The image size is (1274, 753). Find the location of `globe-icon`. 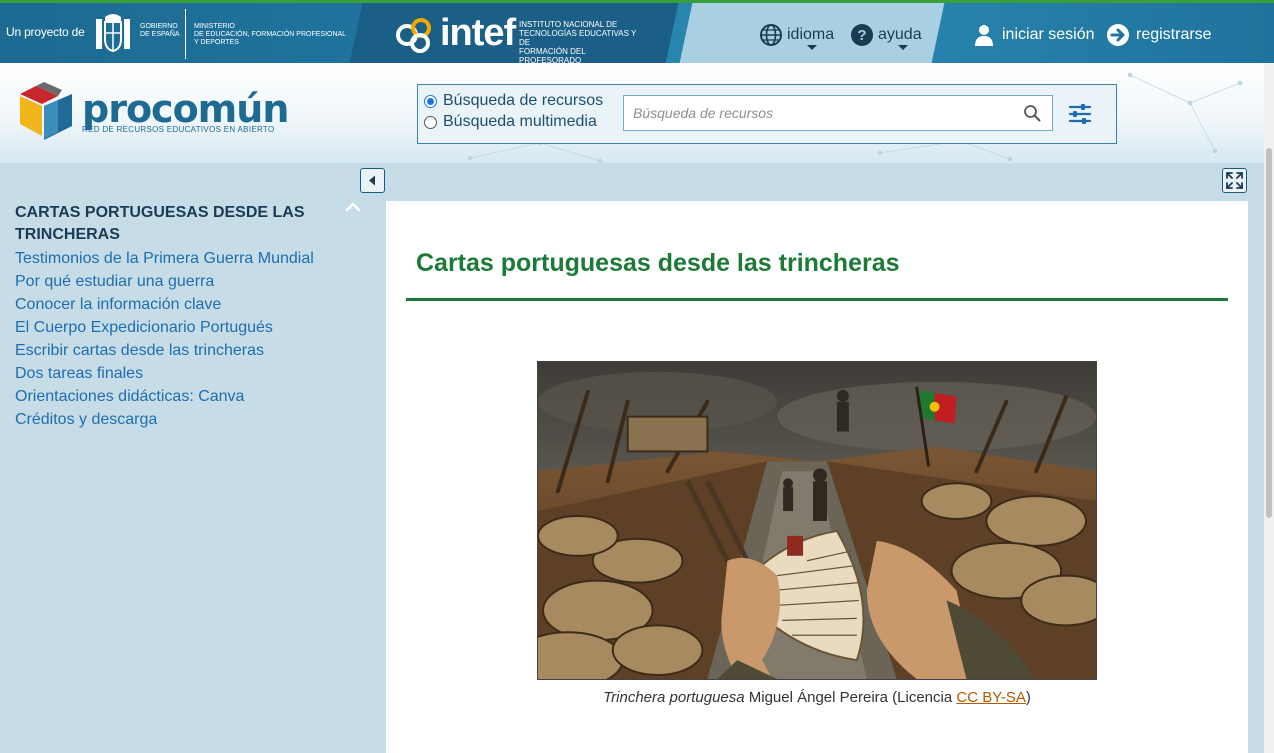

globe-icon is located at coordinates (771, 35).